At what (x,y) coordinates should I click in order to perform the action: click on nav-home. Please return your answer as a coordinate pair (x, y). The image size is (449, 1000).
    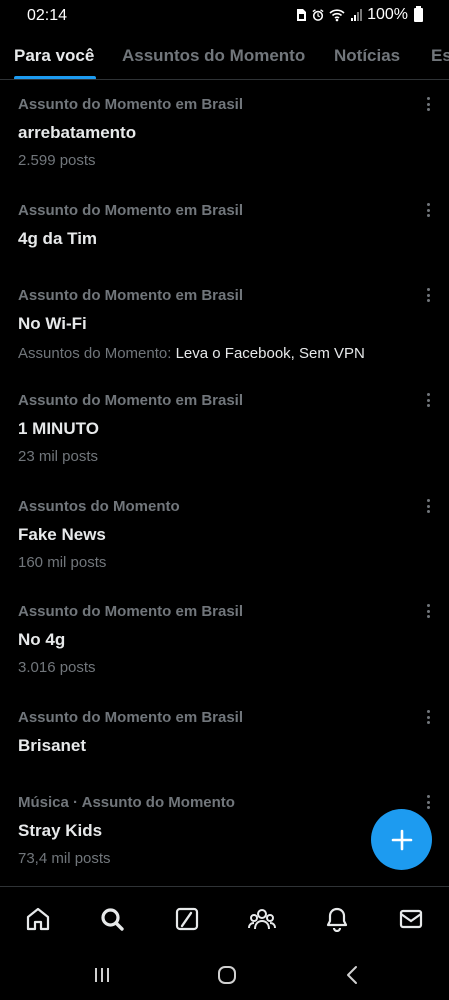
    Looking at the image, I should click on (38, 919).